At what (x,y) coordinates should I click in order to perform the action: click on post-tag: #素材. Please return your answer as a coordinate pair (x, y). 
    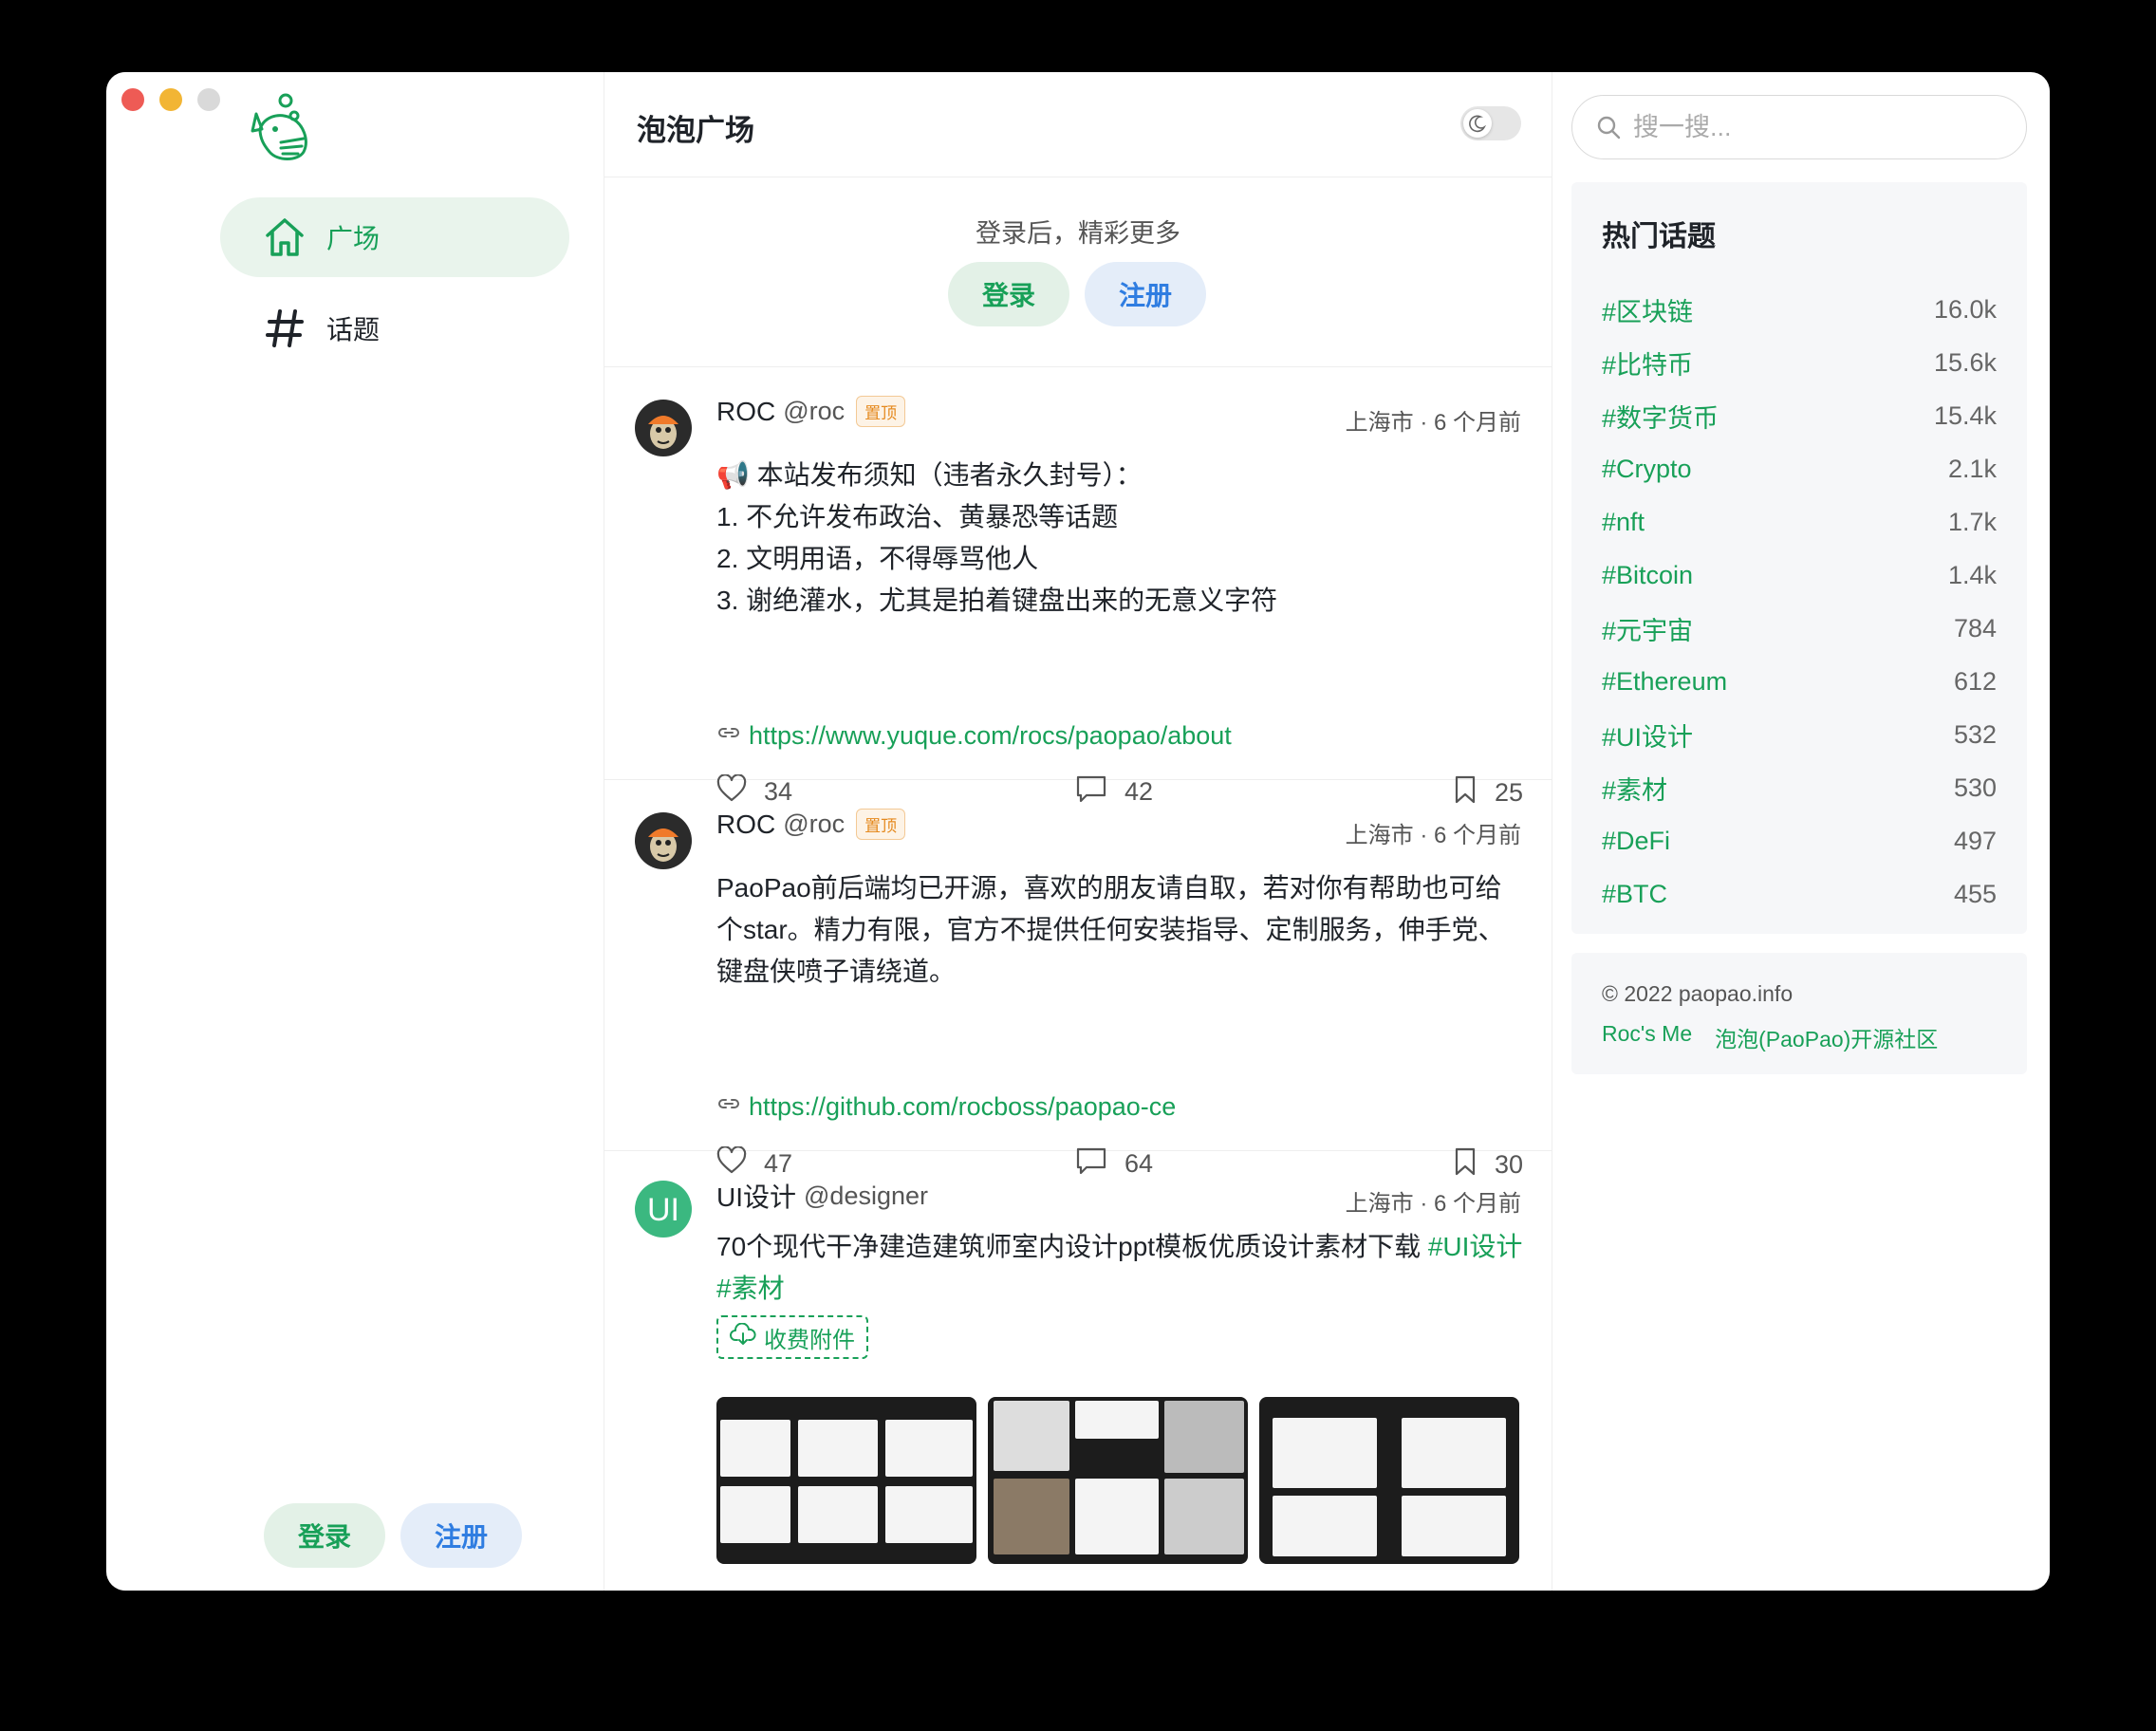
    Looking at the image, I should click on (750, 1288).